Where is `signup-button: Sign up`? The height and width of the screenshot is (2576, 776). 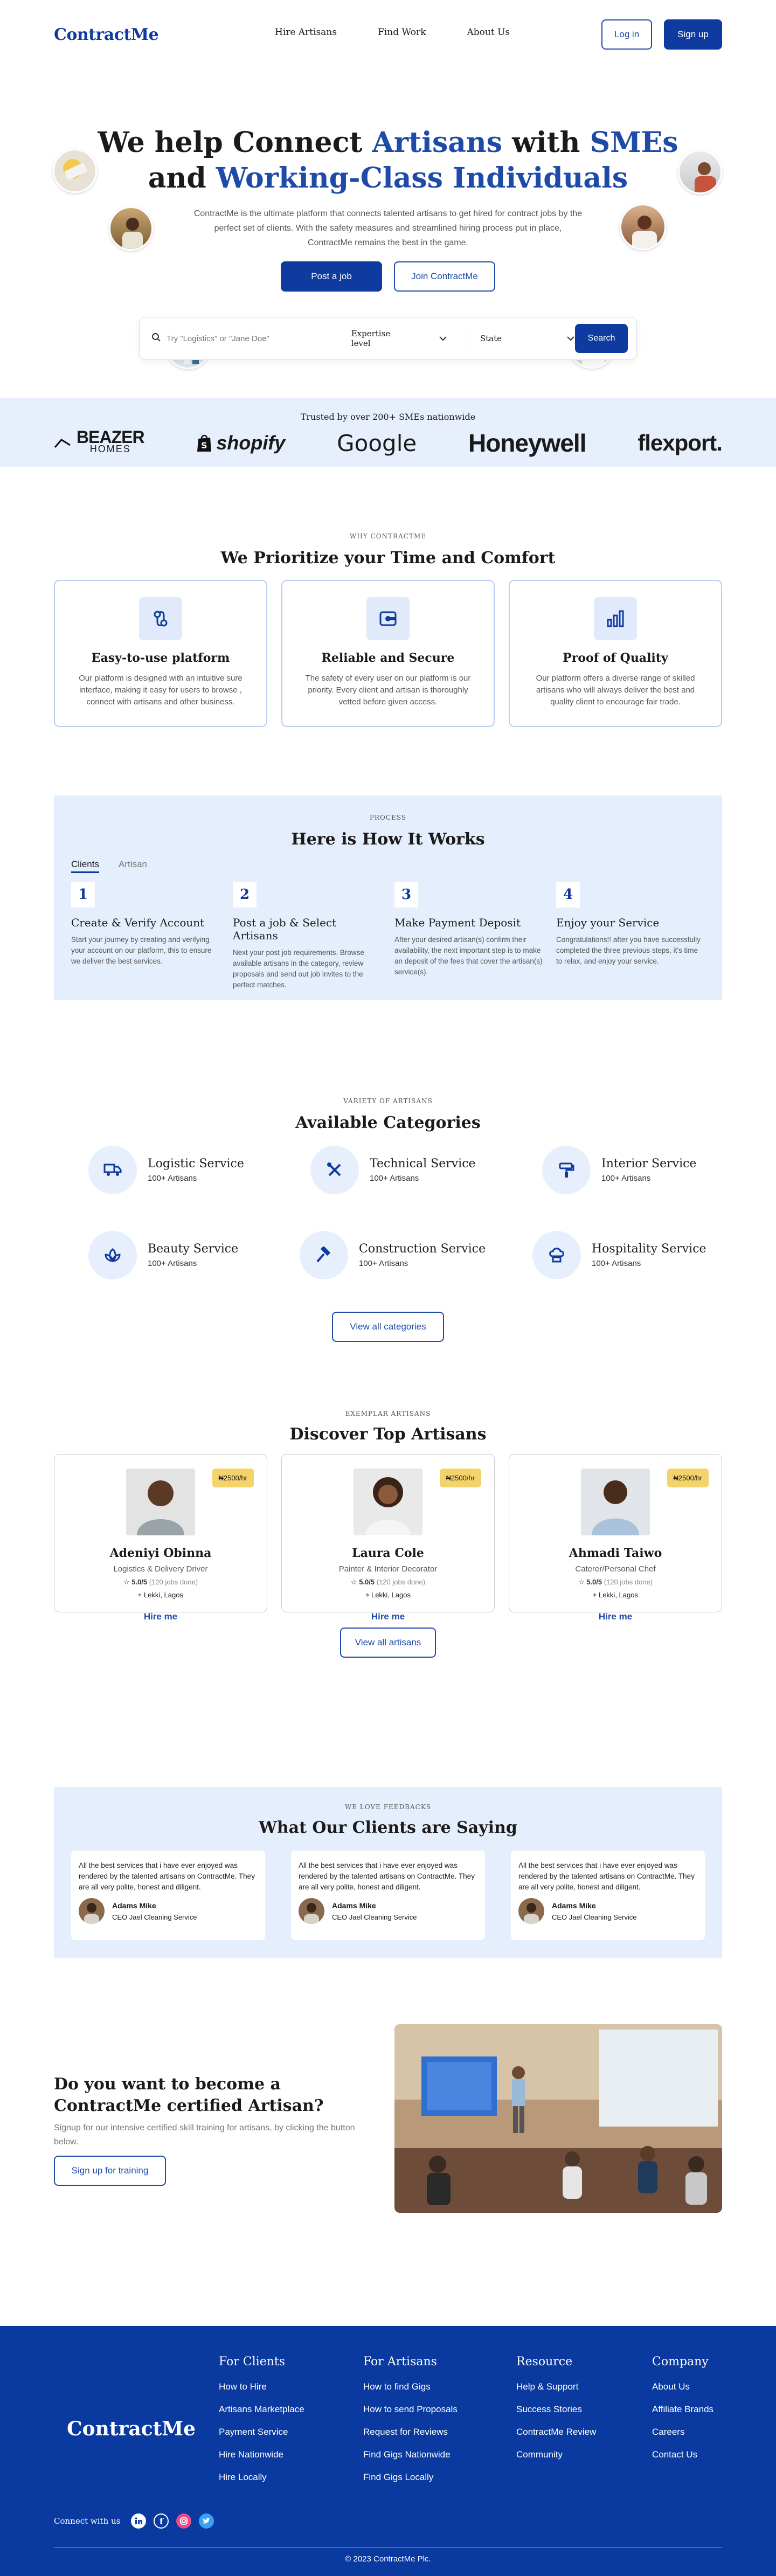 signup-button: Sign up is located at coordinates (693, 34).